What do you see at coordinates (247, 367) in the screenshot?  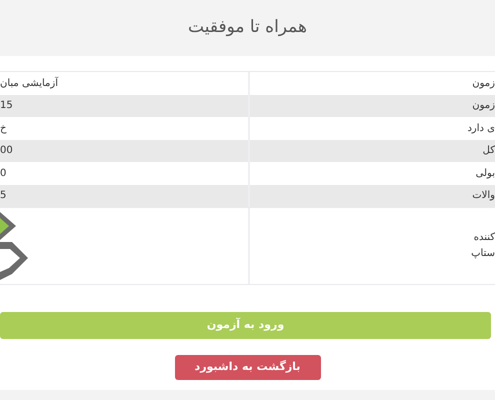 I see `back-button: بازگشت به داشبورد` at bounding box center [247, 367].